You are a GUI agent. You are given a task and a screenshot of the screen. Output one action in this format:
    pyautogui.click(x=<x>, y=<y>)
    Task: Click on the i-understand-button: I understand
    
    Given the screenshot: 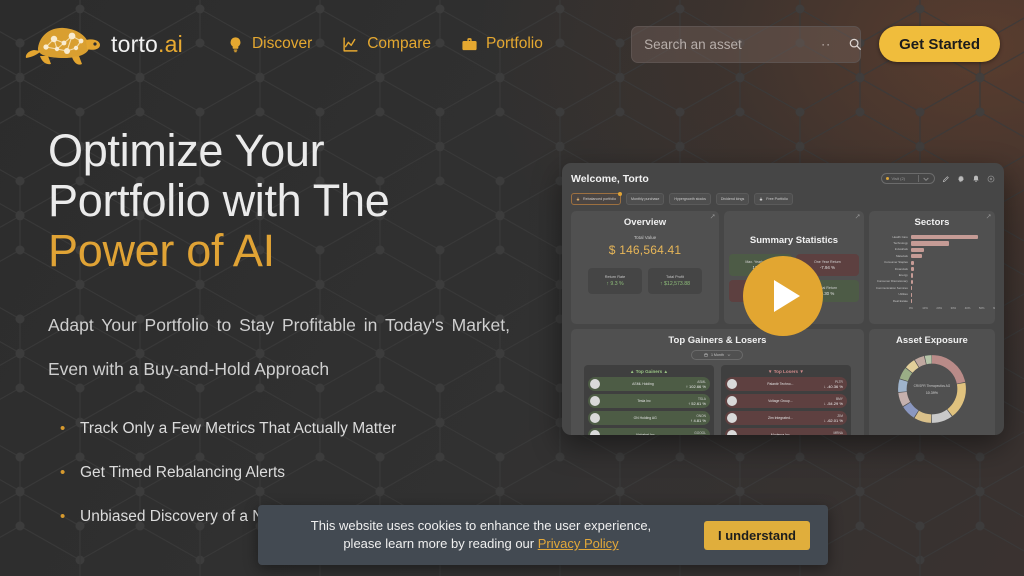 What is the action you would take?
    pyautogui.click(x=756, y=535)
    